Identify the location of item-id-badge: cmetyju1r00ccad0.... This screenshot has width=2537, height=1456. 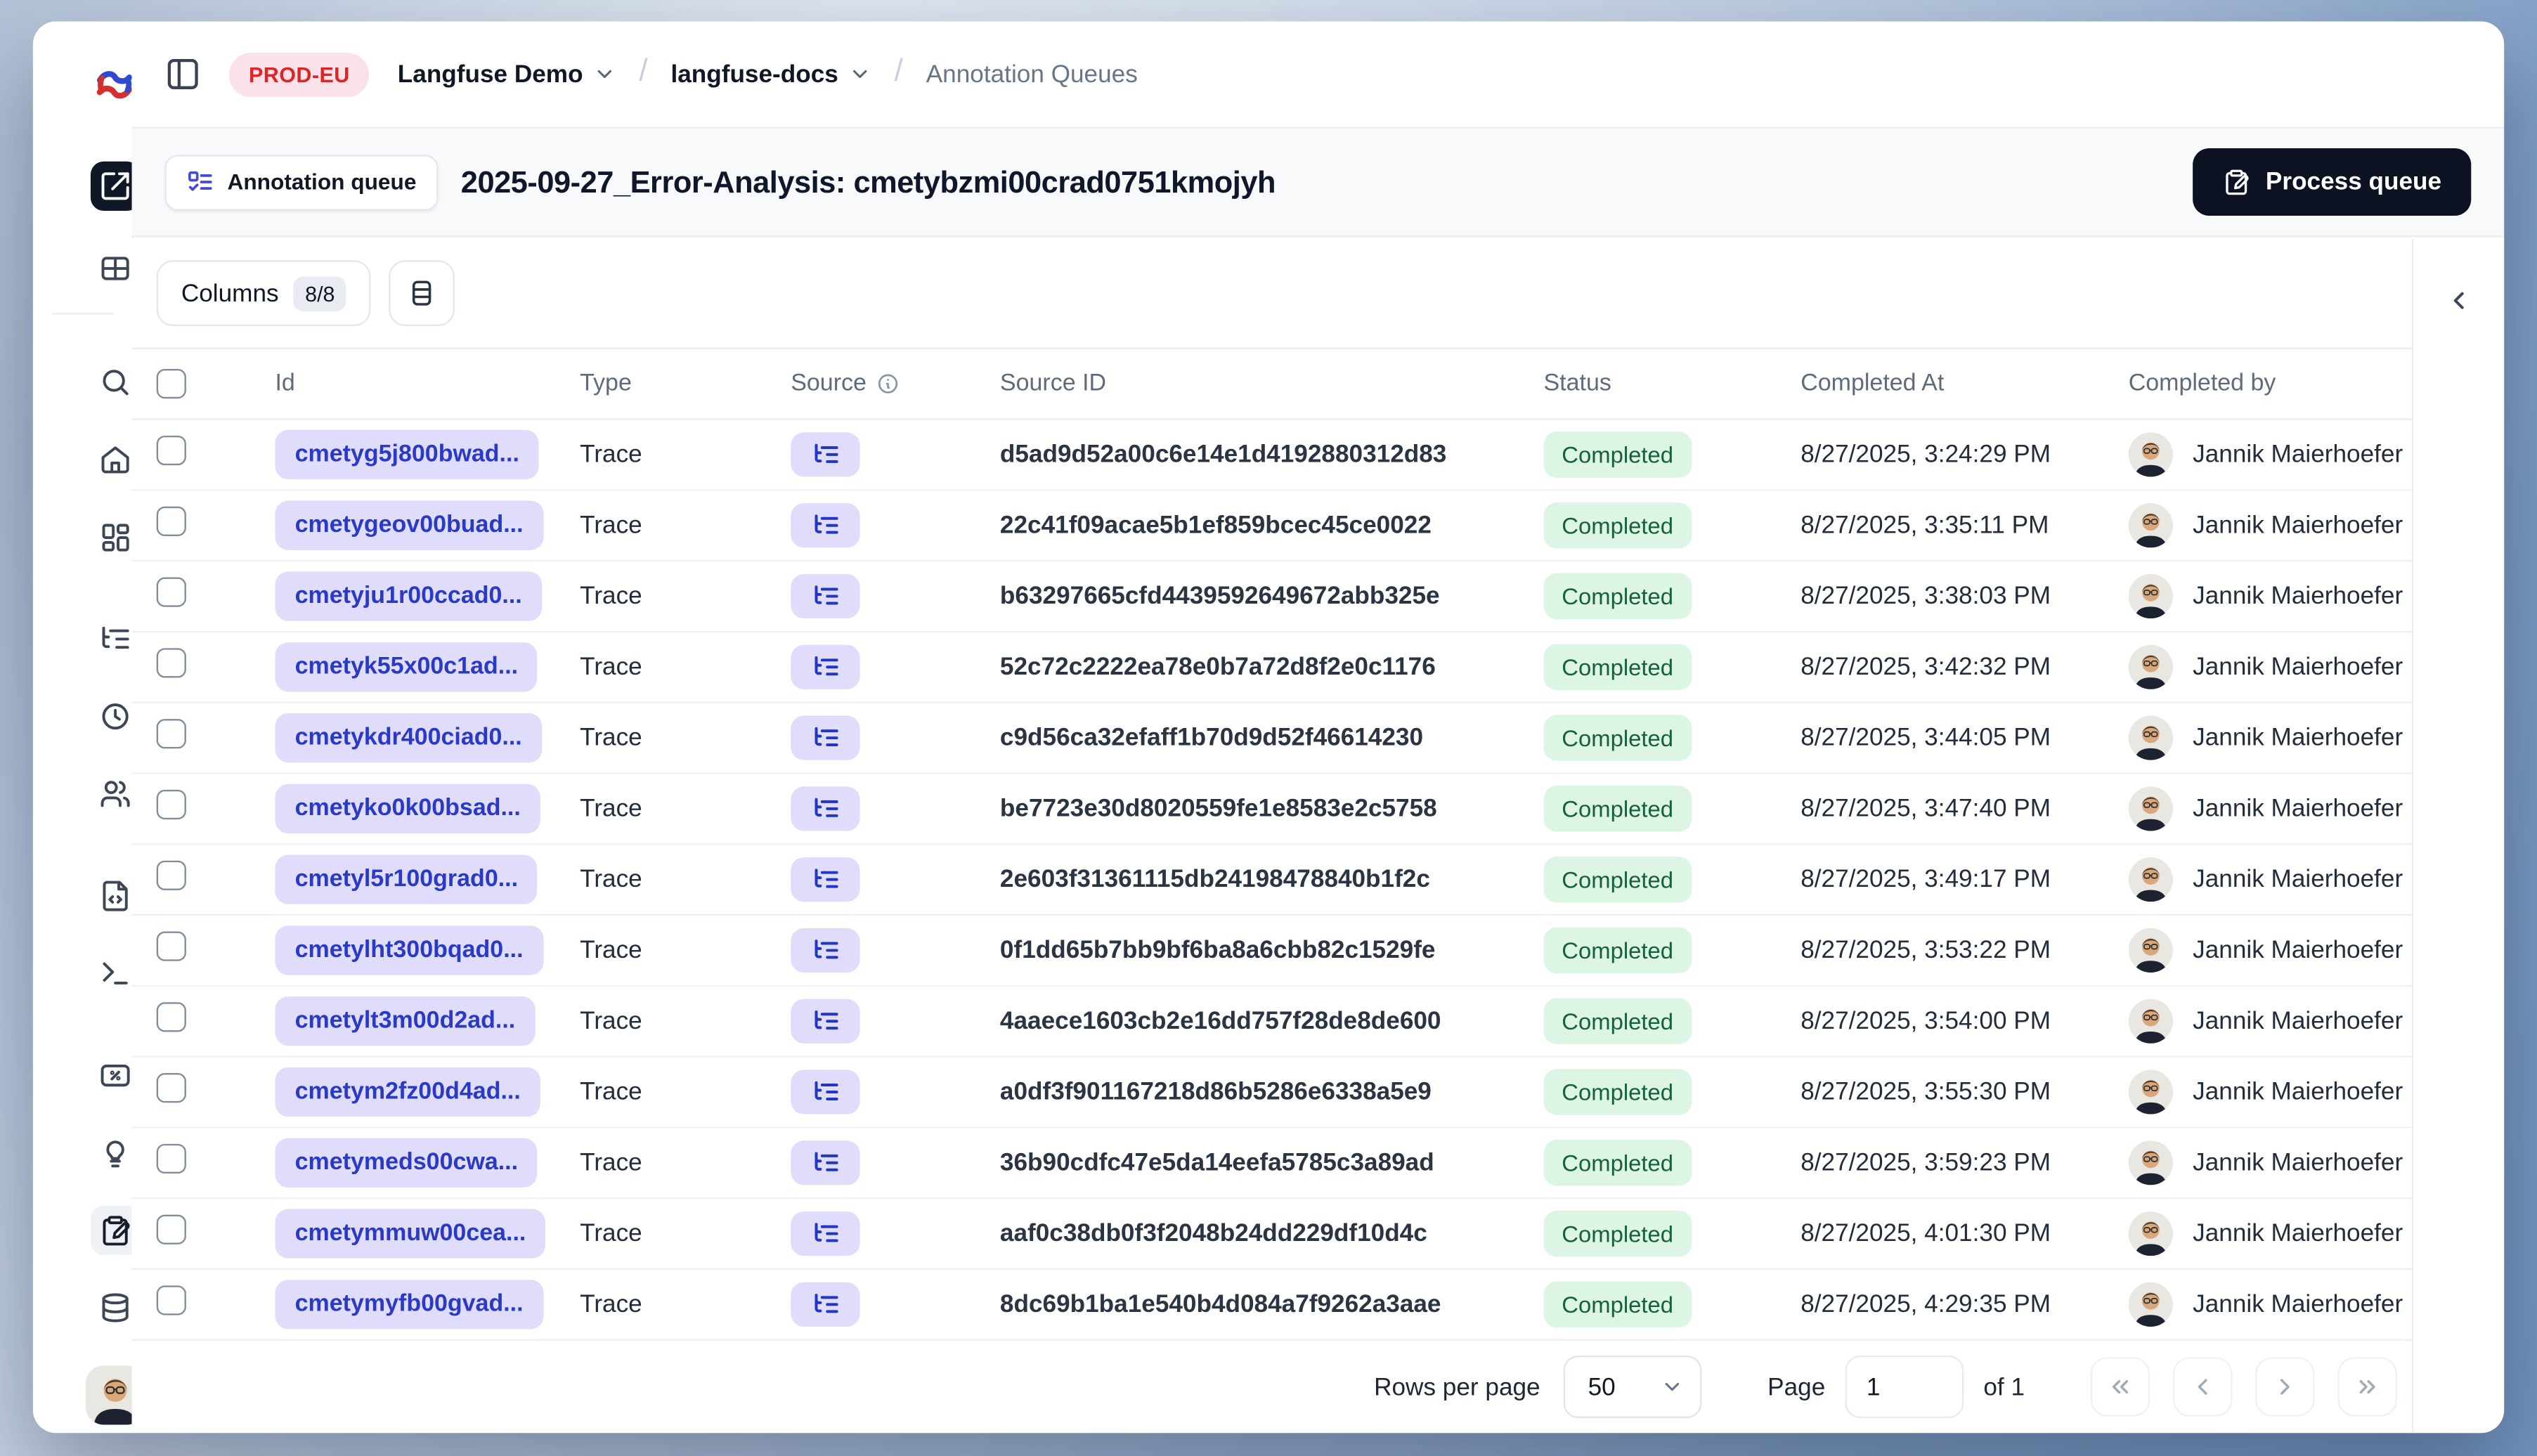
(409, 596).